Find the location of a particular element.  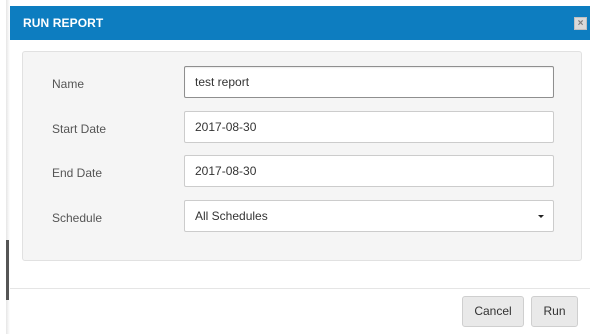

start-date-input is located at coordinates (369, 127).